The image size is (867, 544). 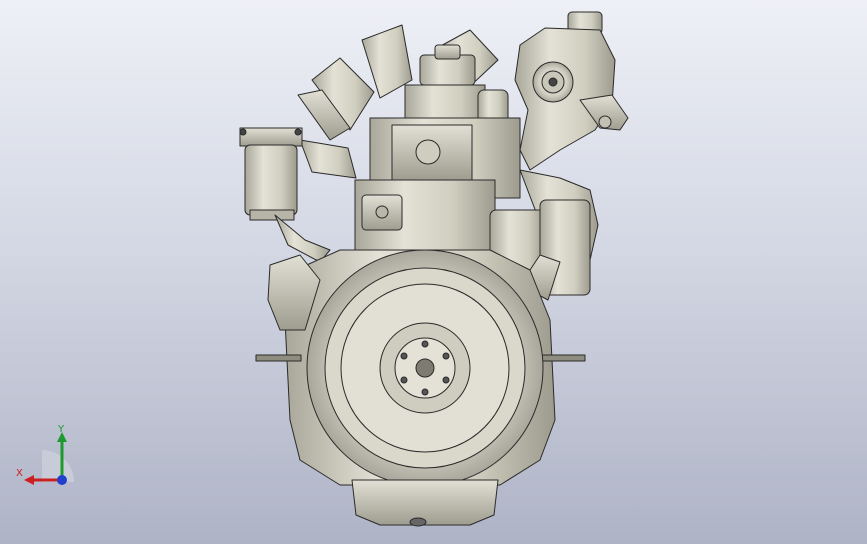 I want to click on axis-triad-icon, so click(x=49, y=458).